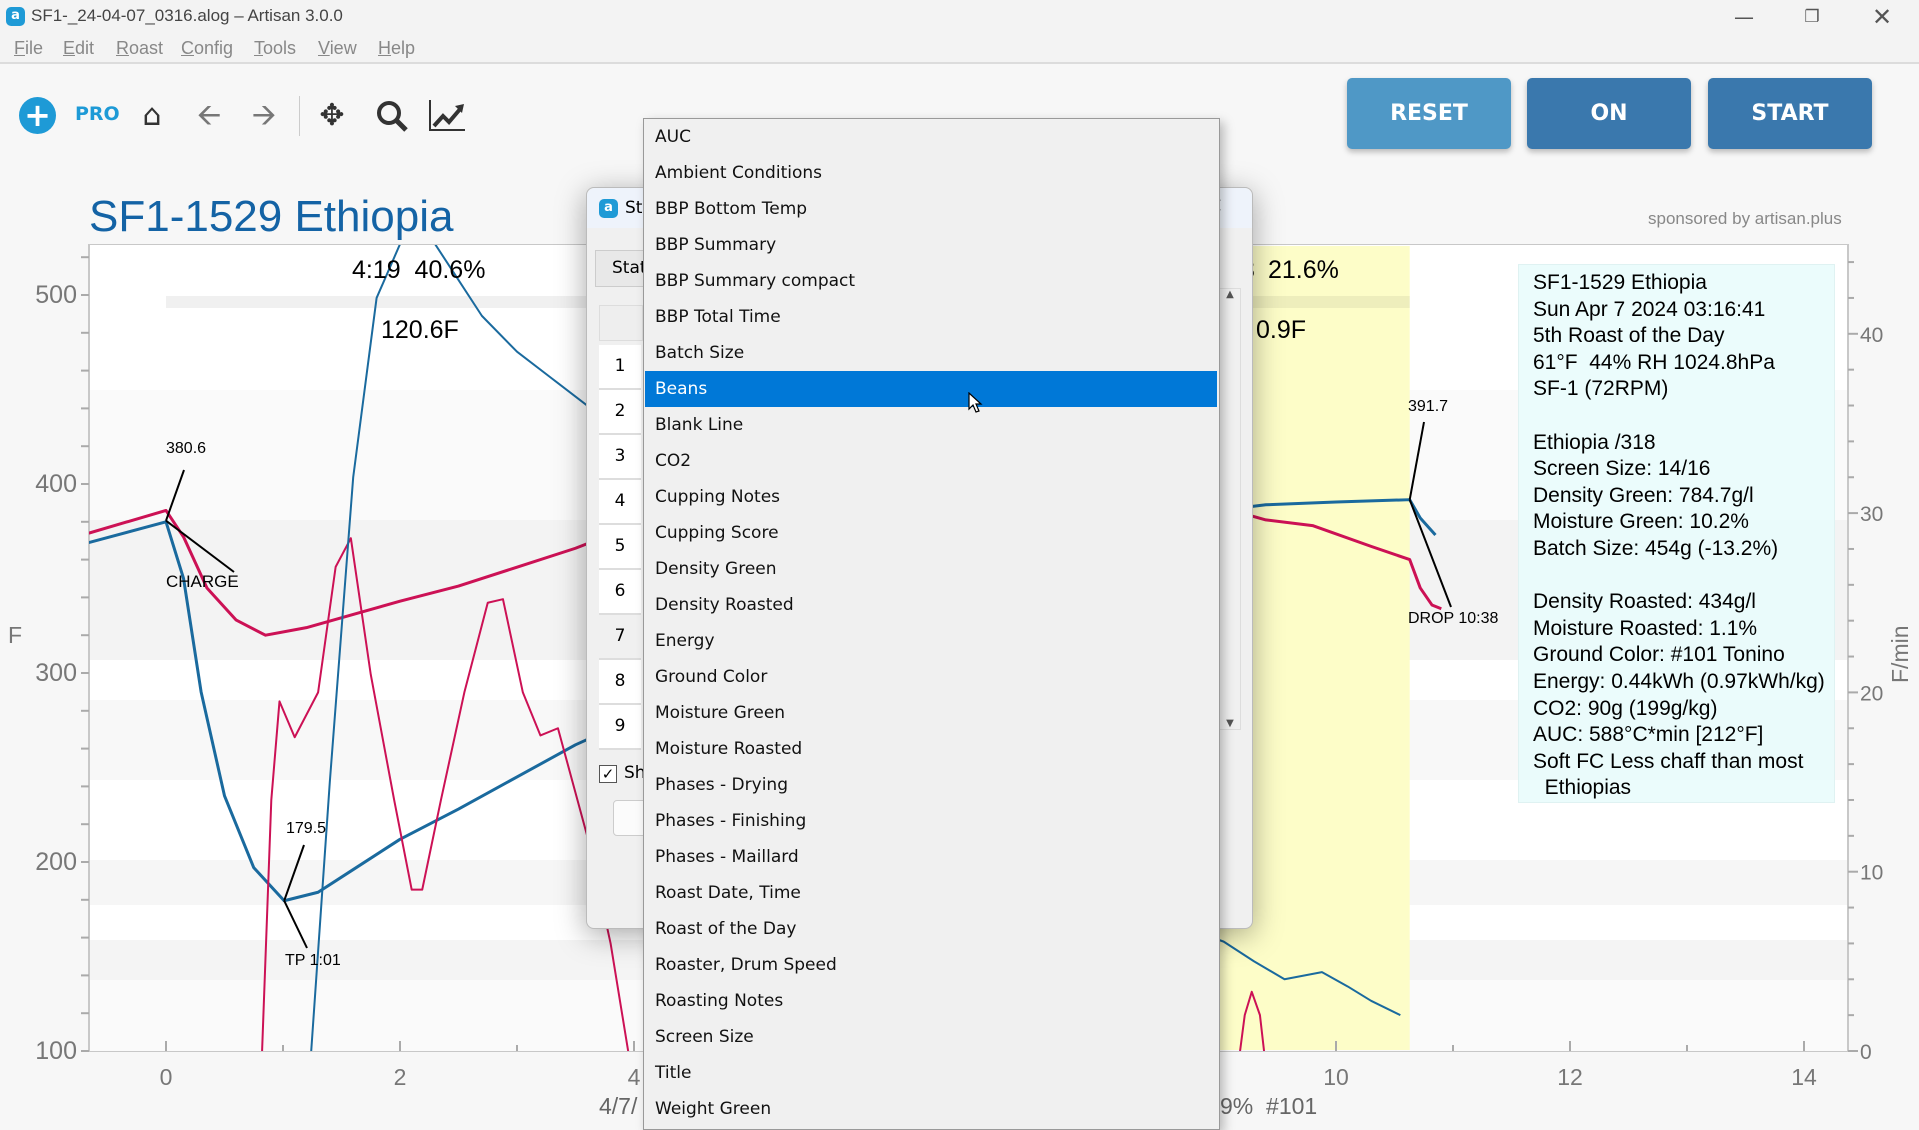 The image size is (1919, 1130). I want to click on dropdown-option: Roast of the Day, so click(931, 929).